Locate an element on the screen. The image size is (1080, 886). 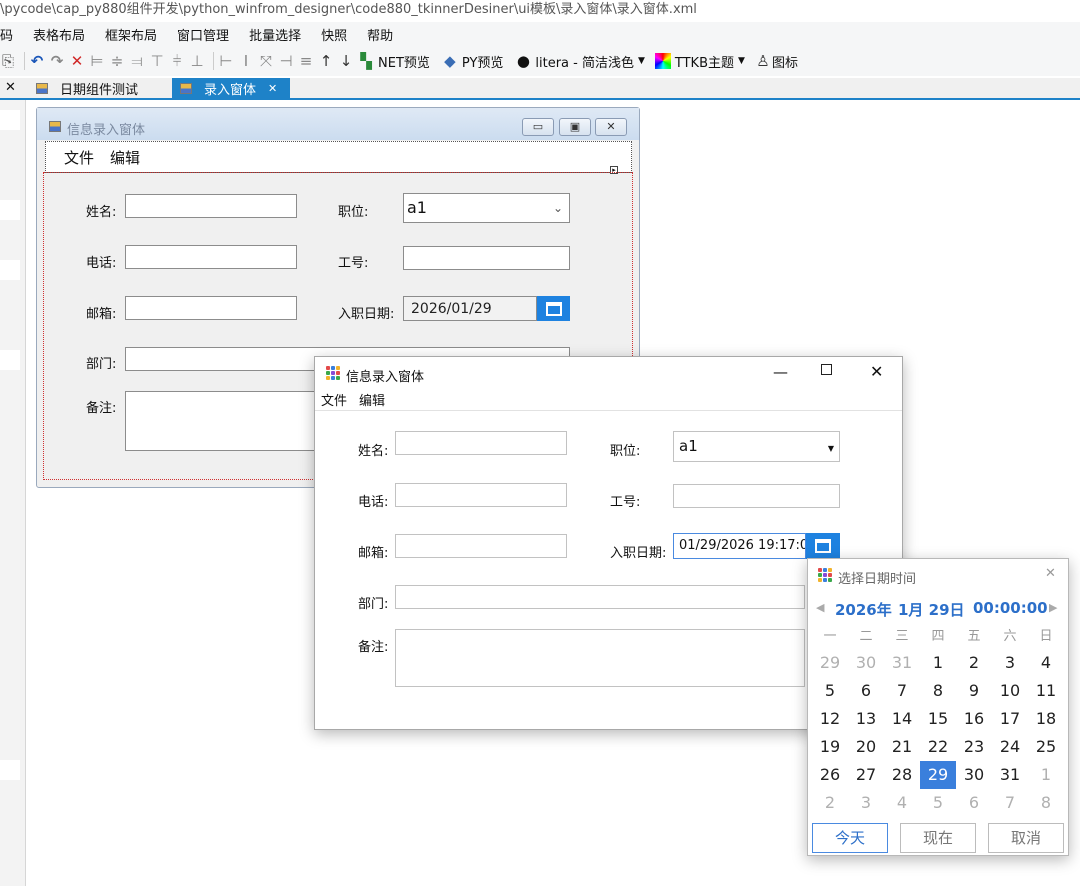
py-preview-button: ◆ PY预览 is located at coordinates (472, 61).